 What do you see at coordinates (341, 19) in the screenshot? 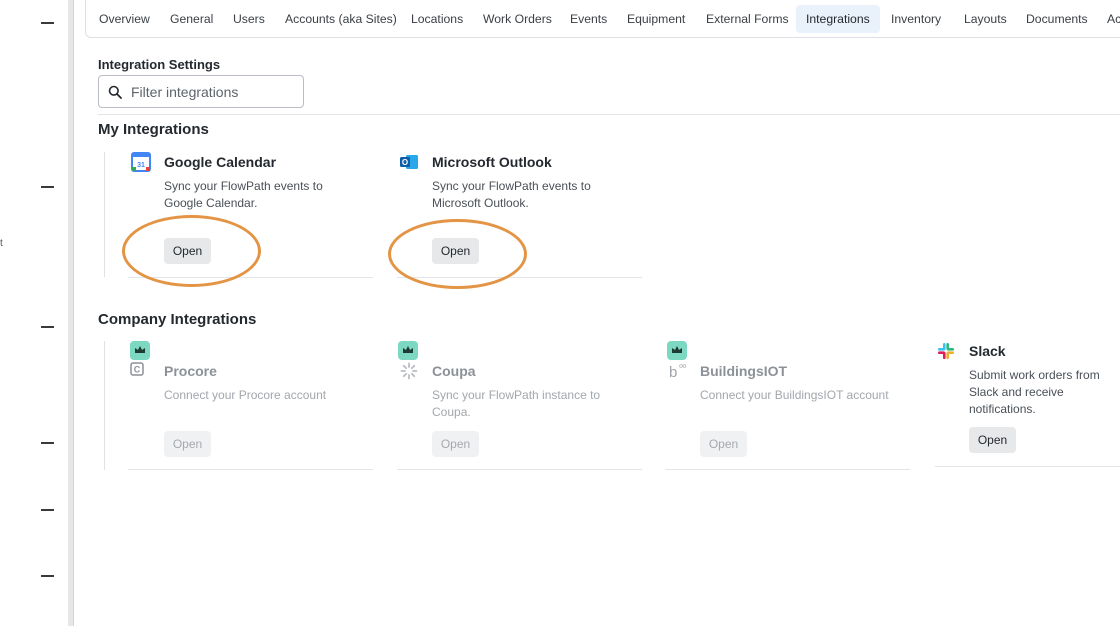
I see `tab-accounts: Accounts (aka Sites)` at bounding box center [341, 19].